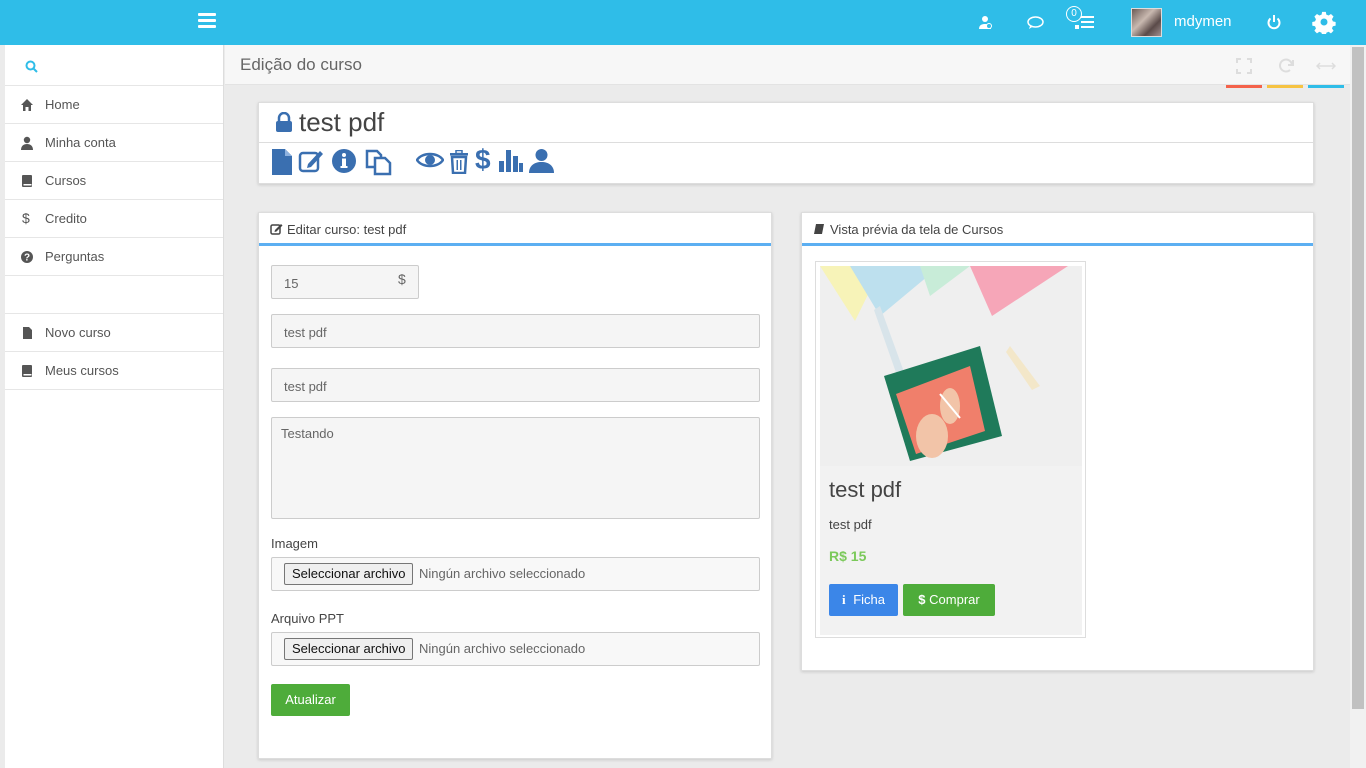 The image size is (1366, 768). What do you see at coordinates (349, 574) in the screenshot?
I see `image-file-button: Seleccionar archivo` at bounding box center [349, 574].